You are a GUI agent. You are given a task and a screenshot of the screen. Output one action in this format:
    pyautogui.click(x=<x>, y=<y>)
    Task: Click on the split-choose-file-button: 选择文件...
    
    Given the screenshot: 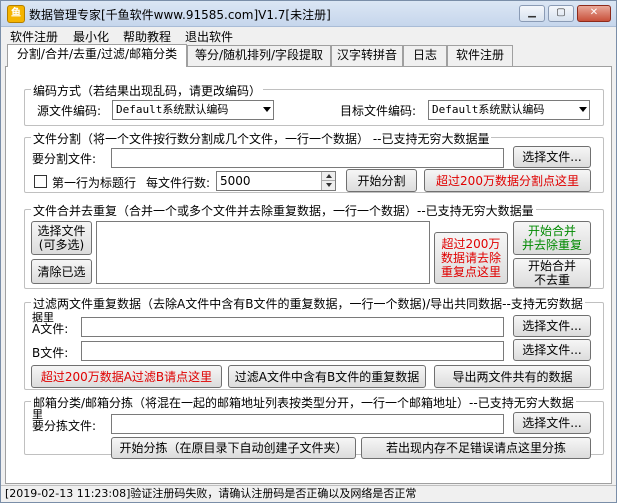 What is the action you would take?
    pyautogui.click(x=552, y=157)
    